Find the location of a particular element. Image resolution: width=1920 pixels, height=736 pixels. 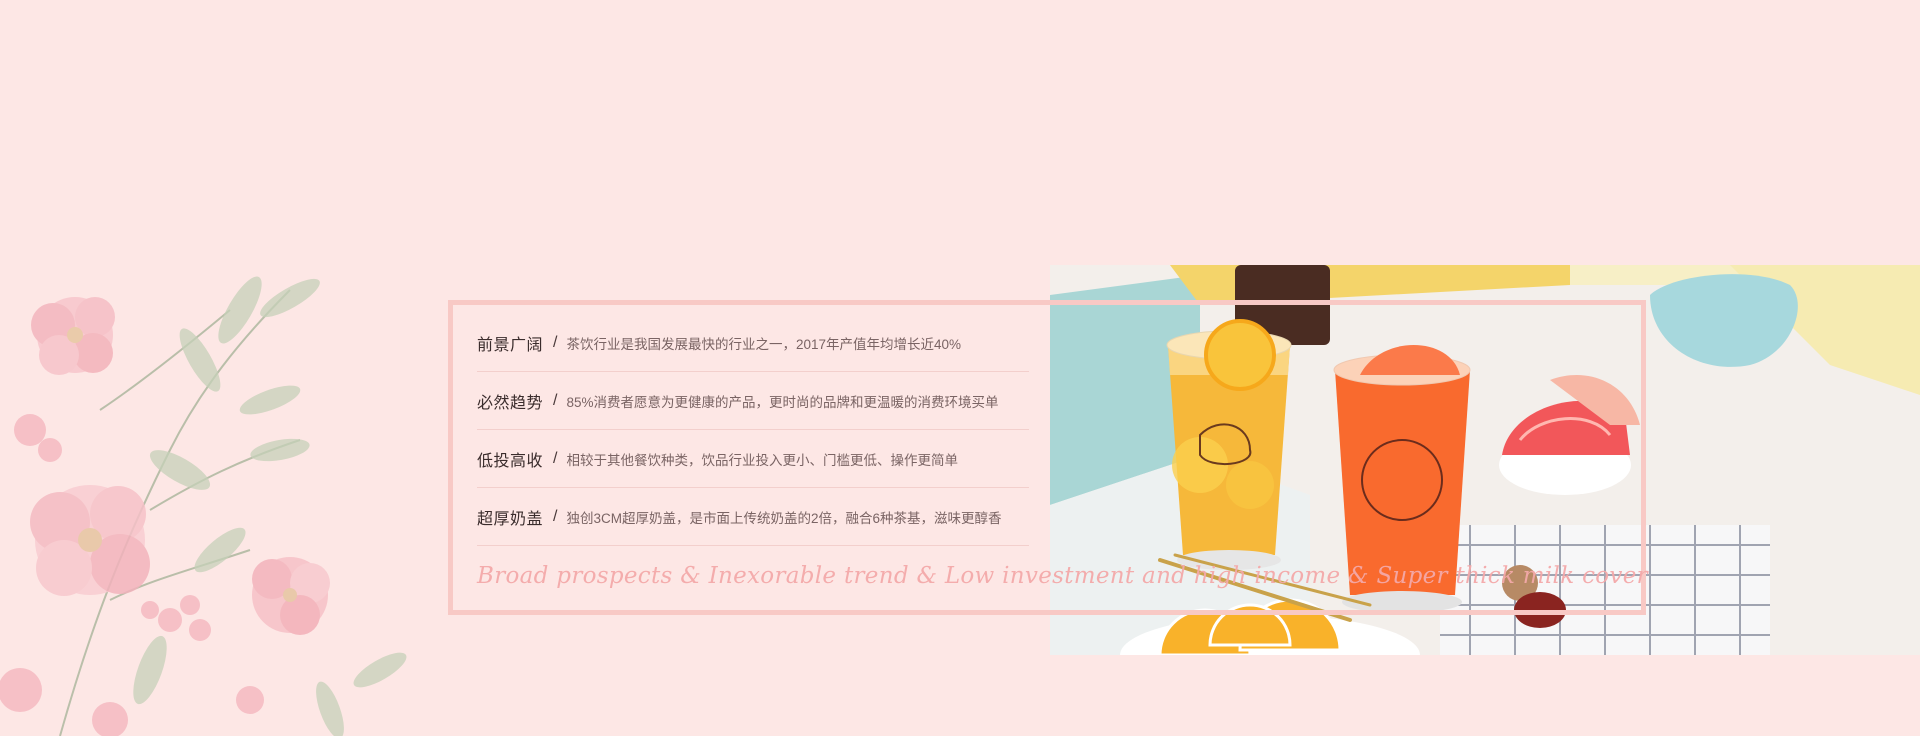

feature-row-investment: 低投高收 / 相较于其他餐饮种类，饮品行业投入更小、门槛更低、操作更简单 is located at coordinates (753, 459).